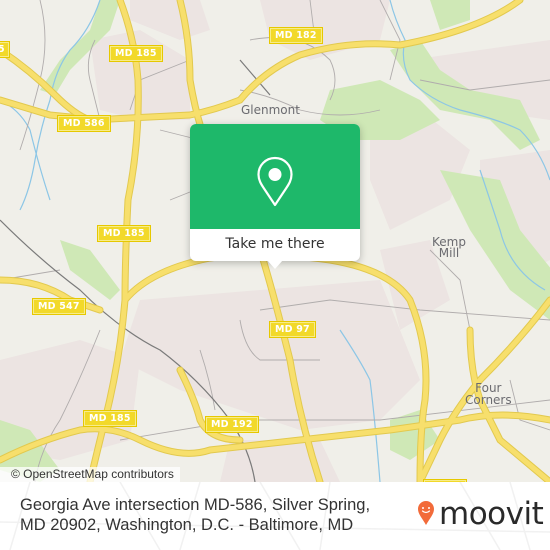  I want to click on popup-header, so click(275, 176).